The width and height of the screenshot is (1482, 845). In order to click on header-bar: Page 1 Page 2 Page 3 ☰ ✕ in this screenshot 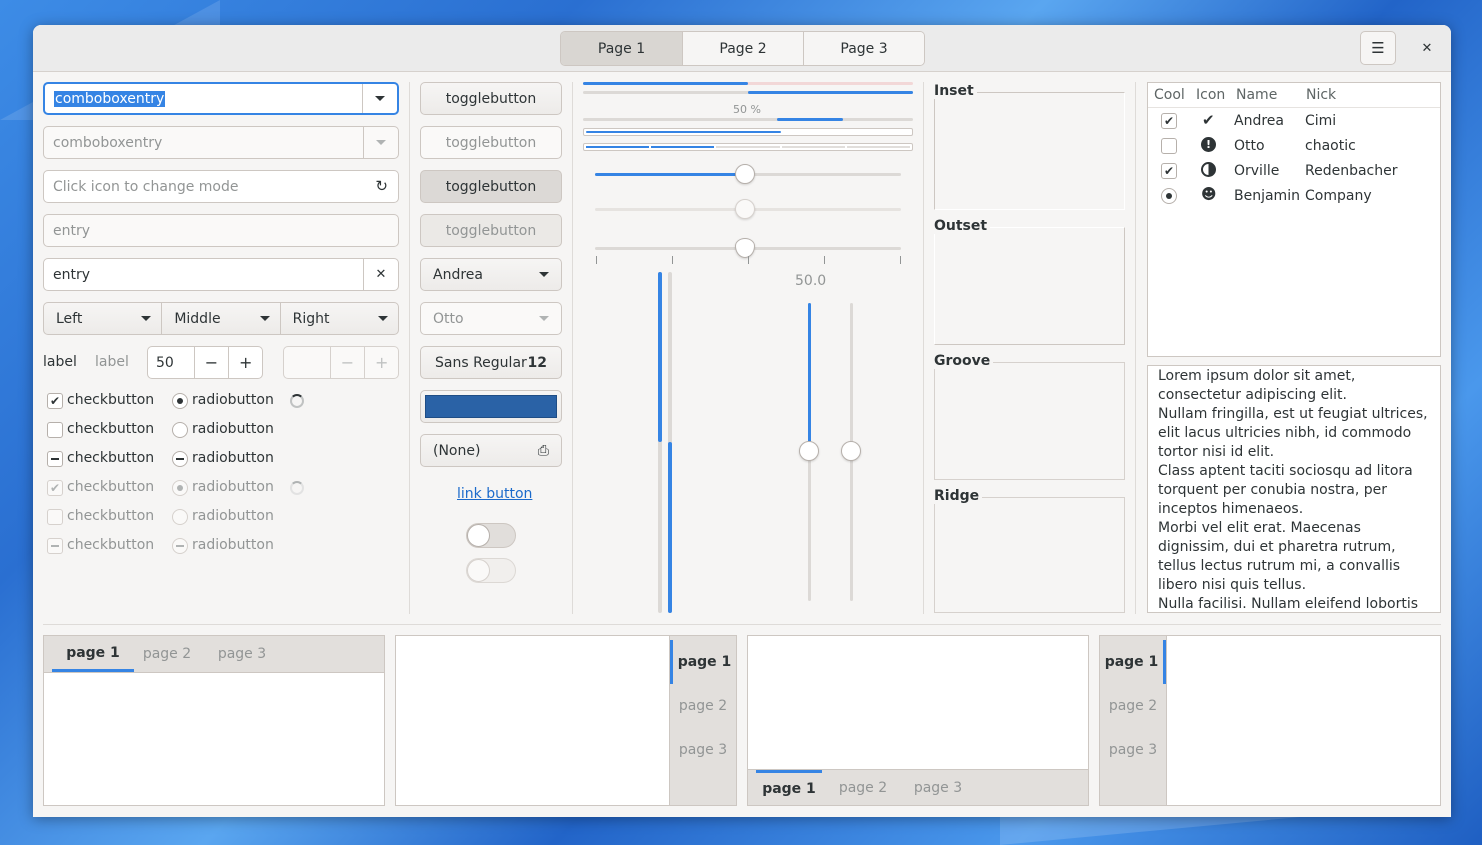, I will do `click(742, 48)`.